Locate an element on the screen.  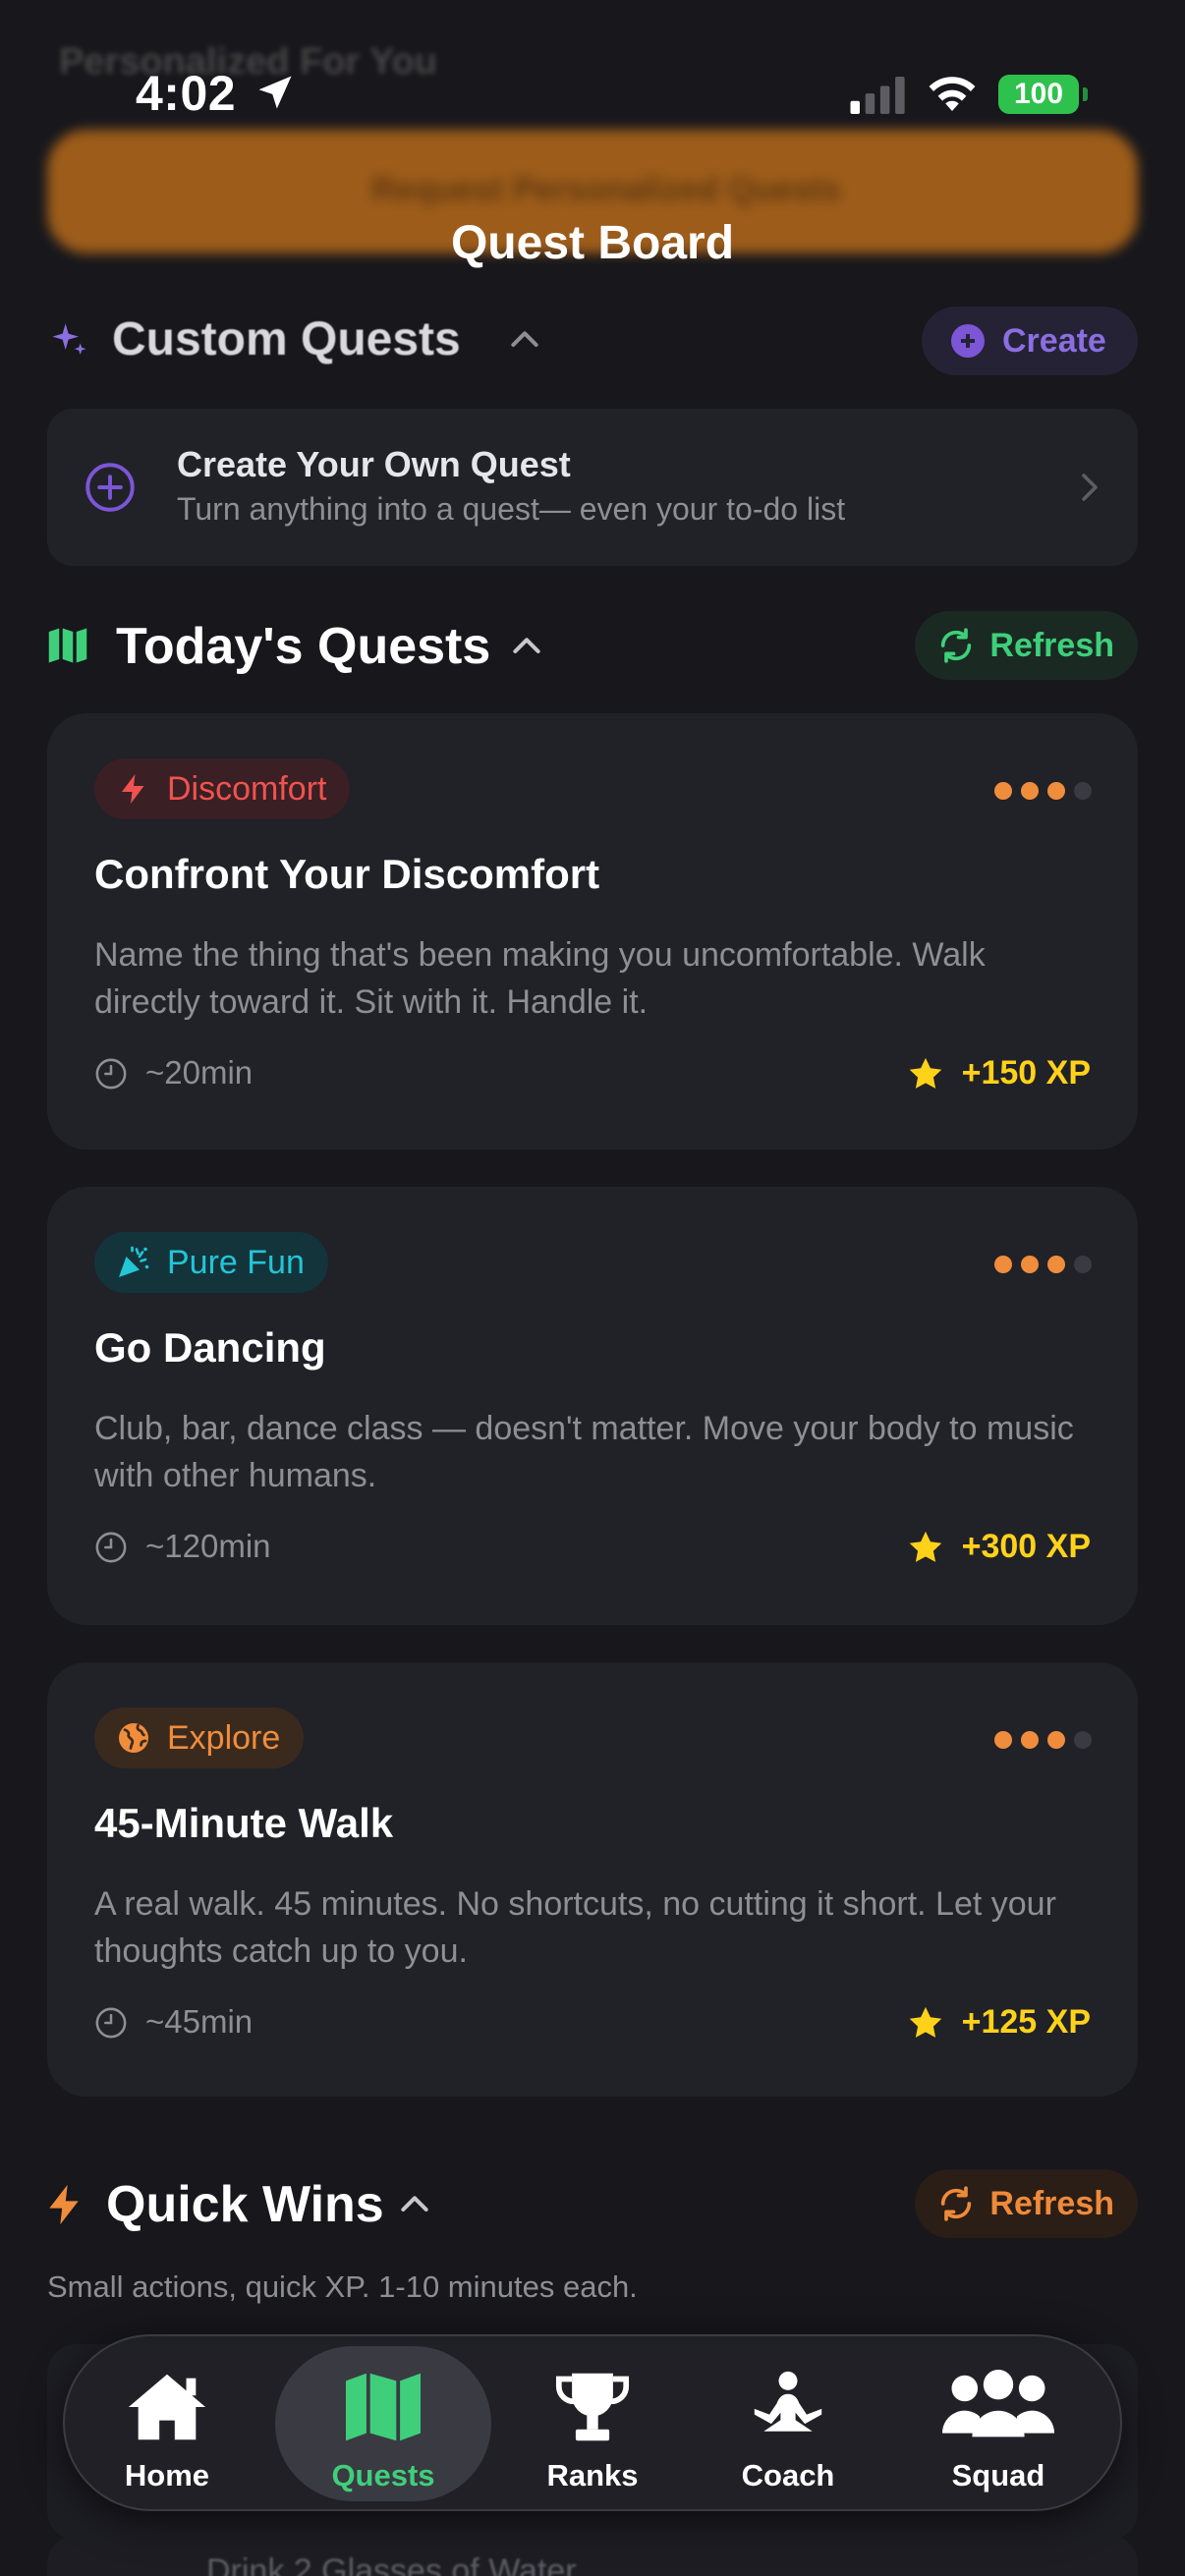
tab-ranks: Ranks is located at coordinates (592, 2423).